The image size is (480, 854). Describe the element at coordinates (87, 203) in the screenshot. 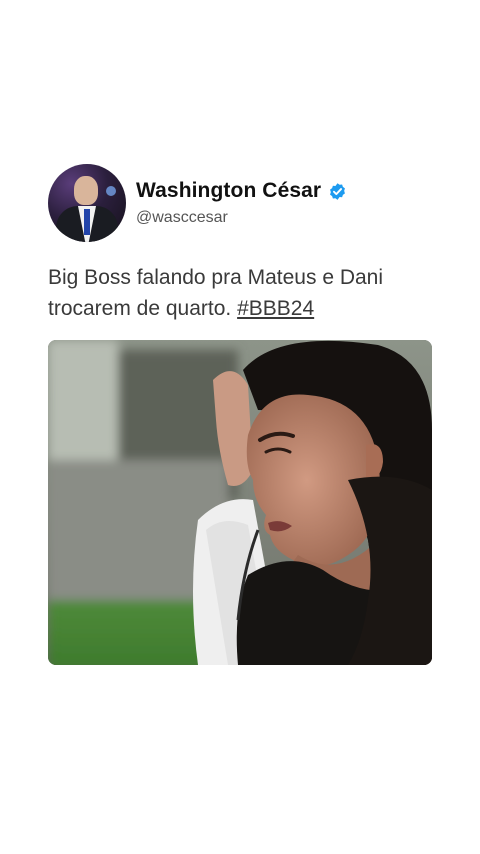

I see `avatar` at that location.